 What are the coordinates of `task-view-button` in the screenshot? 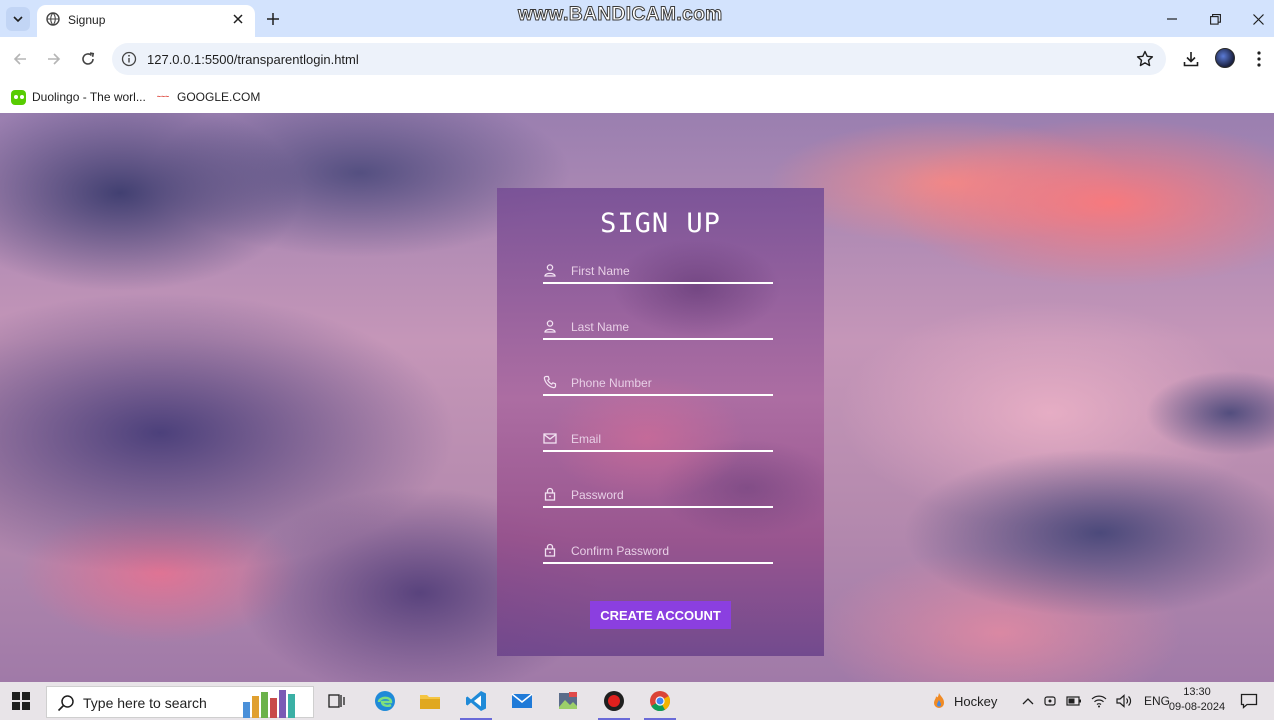 It's located at (337, 701).